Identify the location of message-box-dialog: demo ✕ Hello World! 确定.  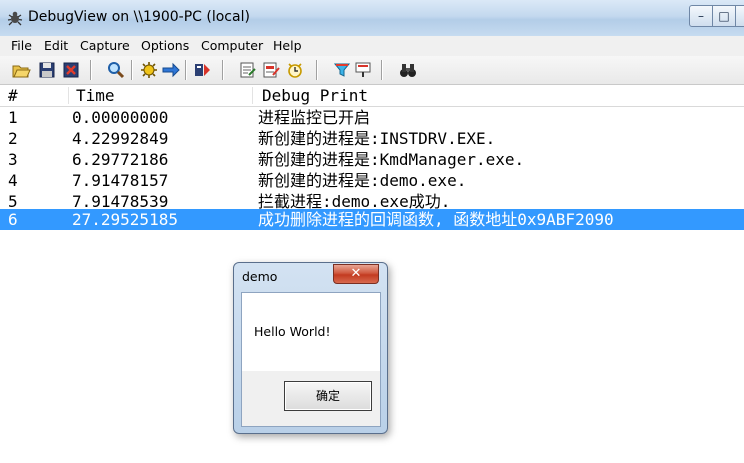
(310, 348).